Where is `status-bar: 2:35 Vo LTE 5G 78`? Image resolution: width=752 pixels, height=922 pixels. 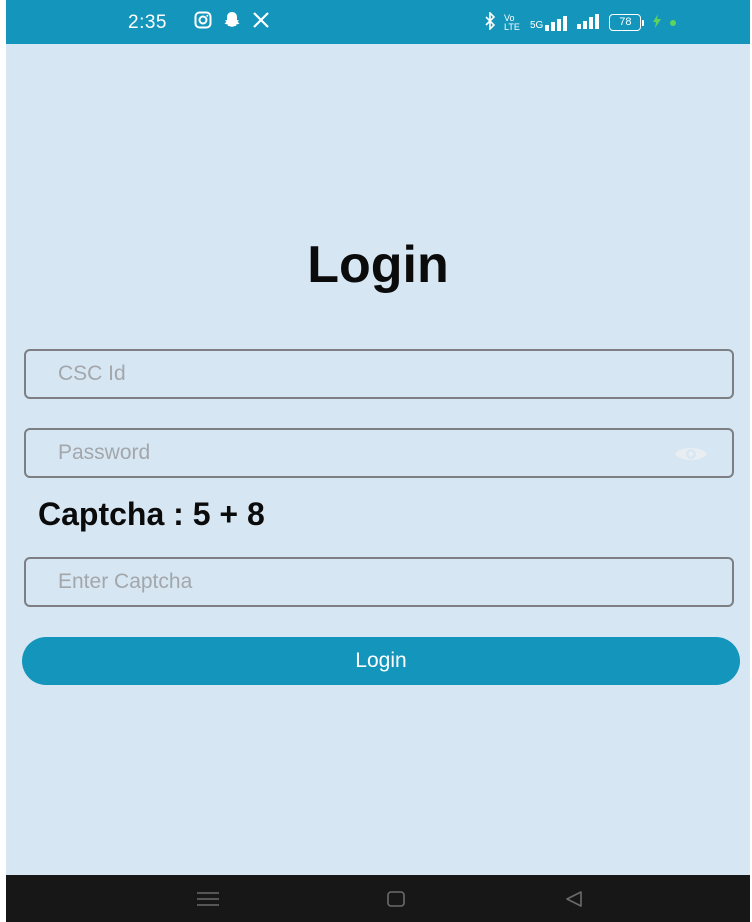 status-bar: 2:35 Vo LTE 5G 78 is located at coordinates (378, 22).